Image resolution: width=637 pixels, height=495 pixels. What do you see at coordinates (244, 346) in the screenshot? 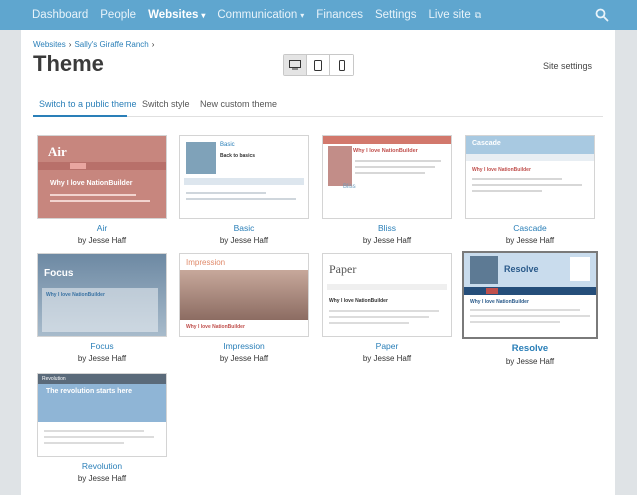
I see `theme-name: Impression` at bounding box center [244, 346].